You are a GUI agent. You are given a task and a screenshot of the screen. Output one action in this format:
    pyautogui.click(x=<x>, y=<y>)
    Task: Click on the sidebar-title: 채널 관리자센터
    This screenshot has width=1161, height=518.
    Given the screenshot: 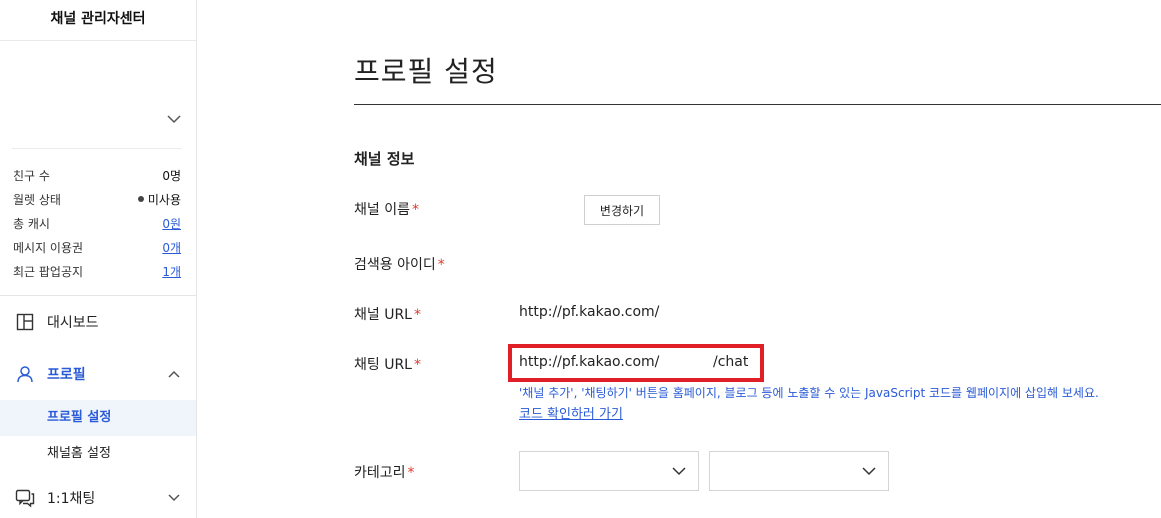 What is the action you would take?
    pyautogui.click(x=98, y=20)
    